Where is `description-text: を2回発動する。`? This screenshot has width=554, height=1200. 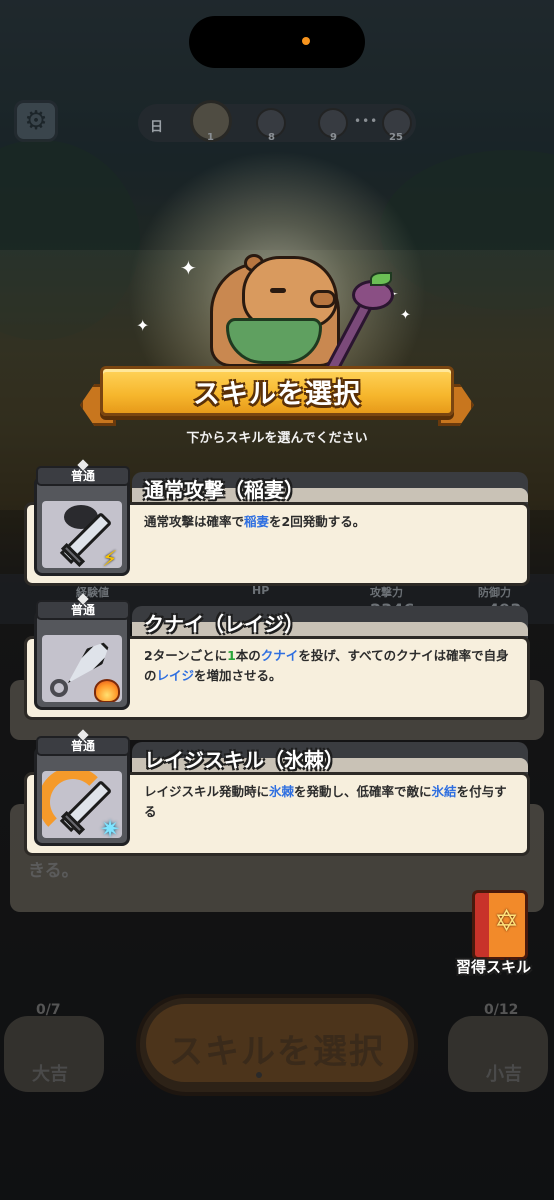 description-text: を2回発動する。 is located at coordinates (317, 521).